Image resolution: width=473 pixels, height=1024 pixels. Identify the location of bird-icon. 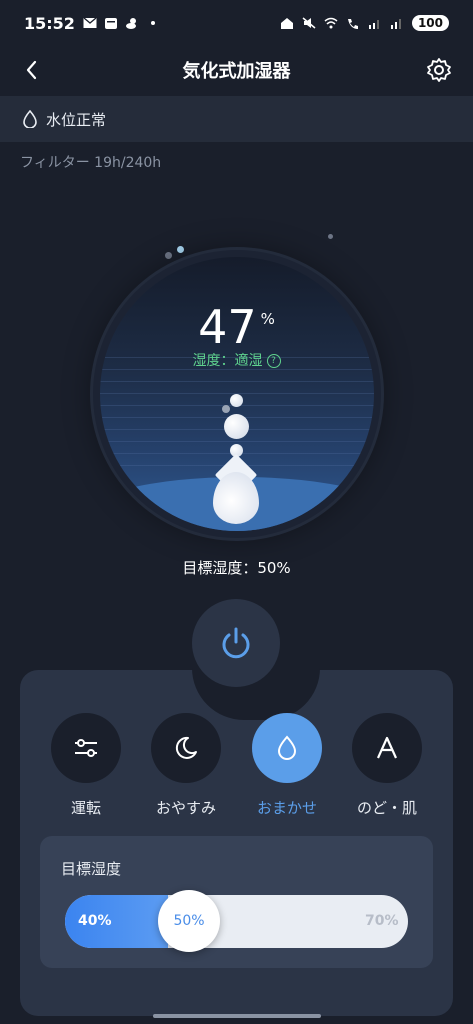
(130, 23).